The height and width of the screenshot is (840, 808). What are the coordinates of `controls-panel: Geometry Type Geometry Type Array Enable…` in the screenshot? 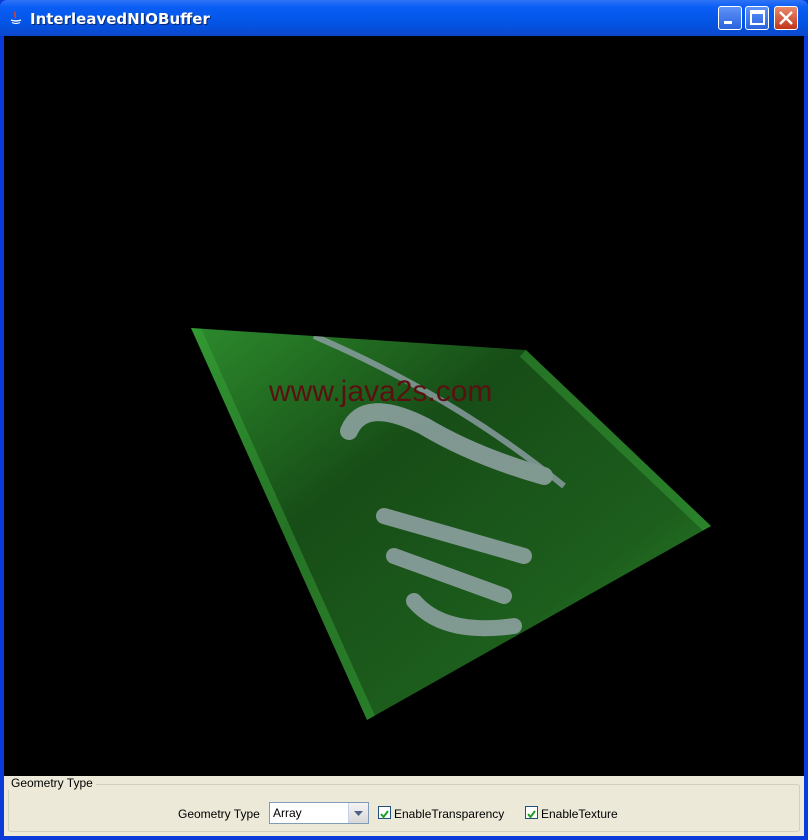 It's located at (404, 806).